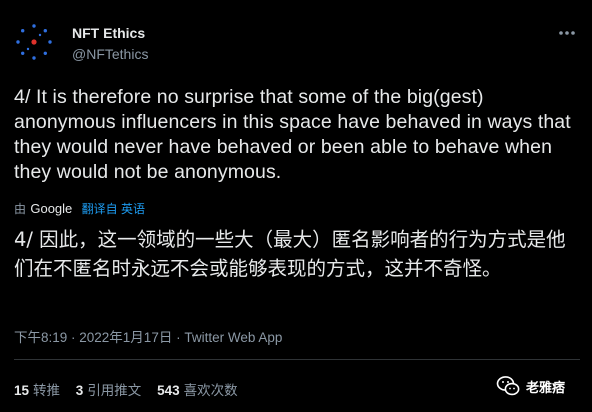  I want to click on retweets-stat: 15 转推, so click(37, 389).